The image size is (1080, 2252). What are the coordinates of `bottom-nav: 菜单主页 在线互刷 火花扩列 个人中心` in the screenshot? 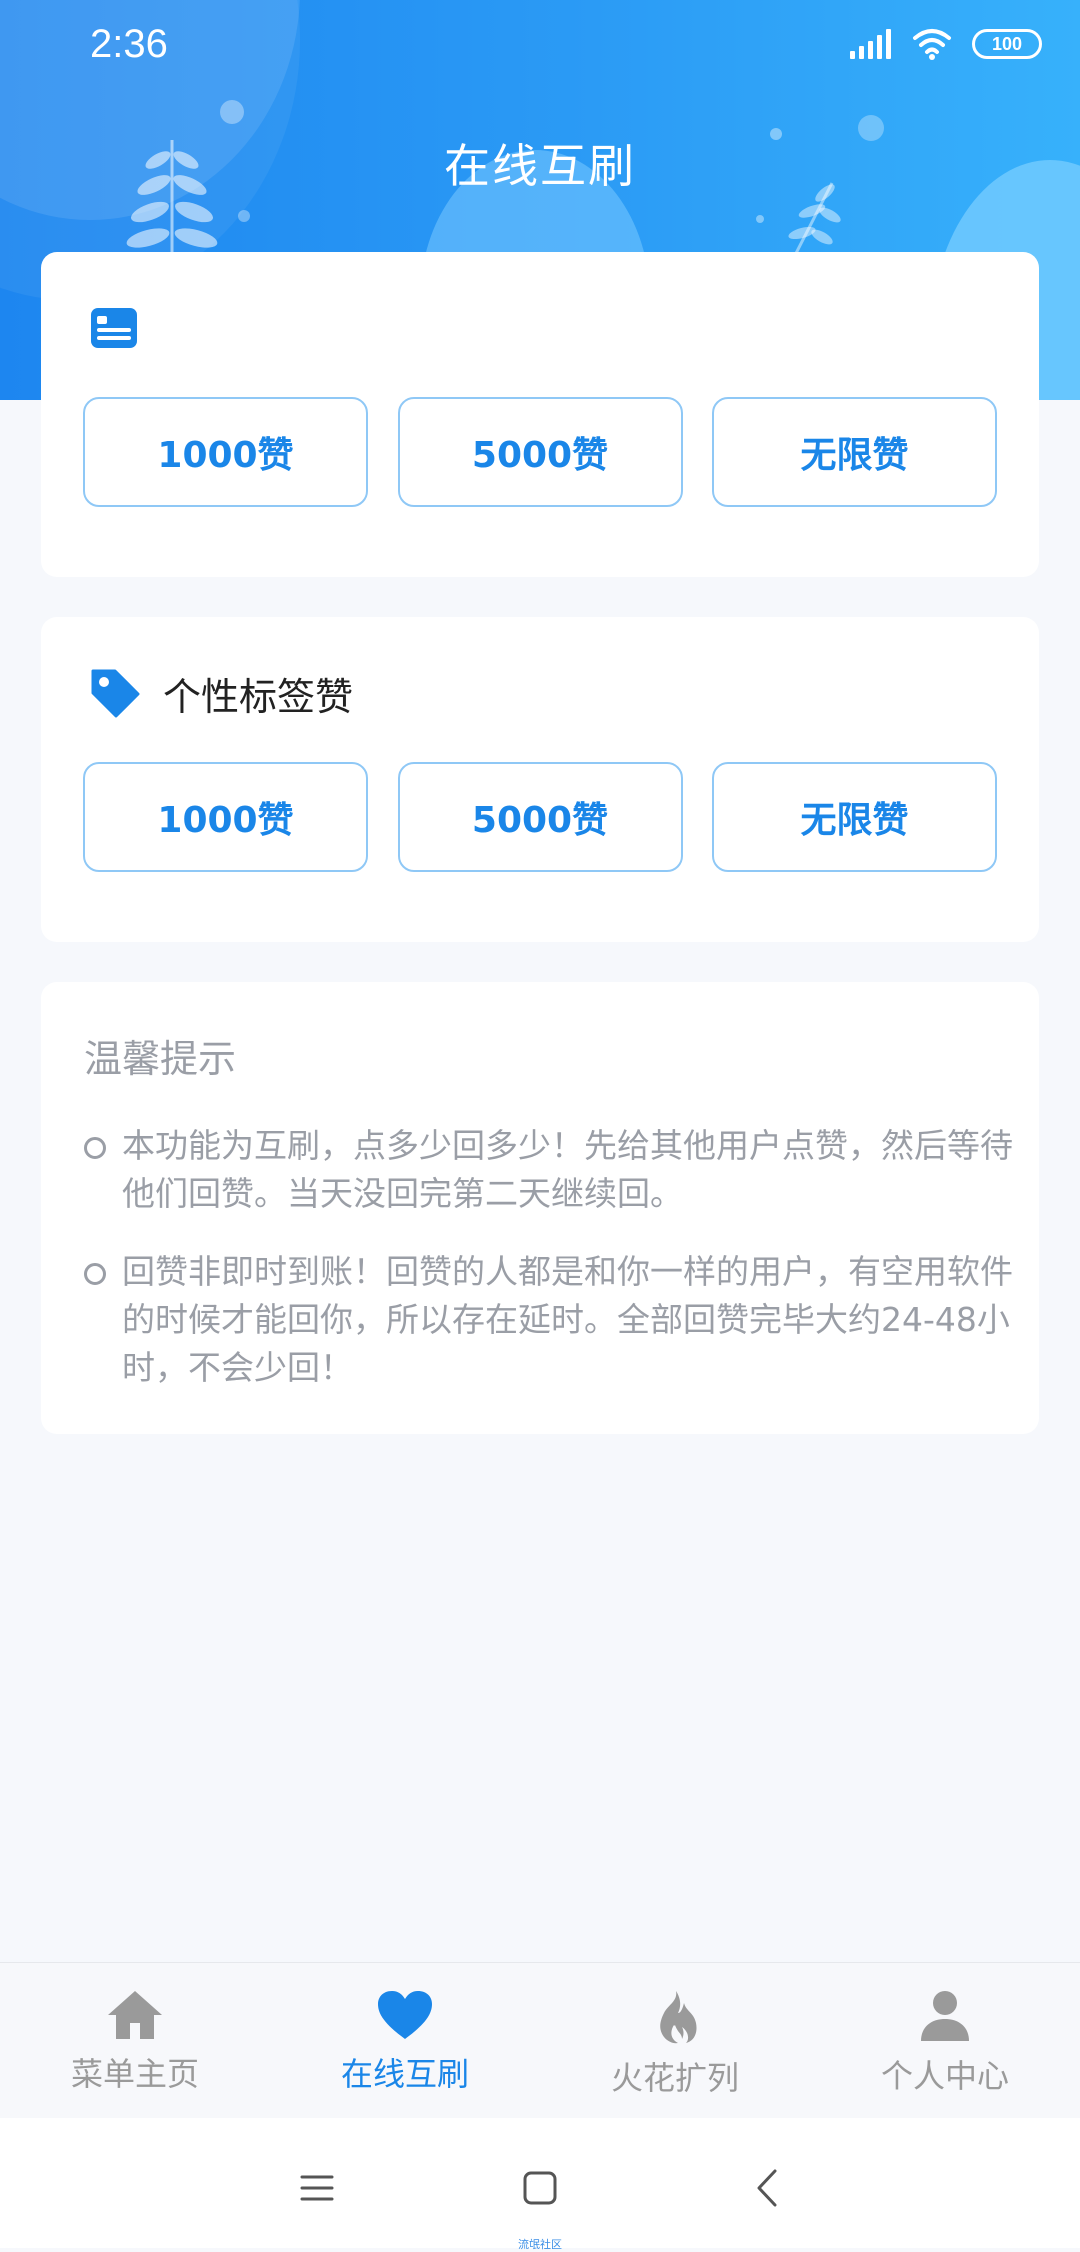 It's located at (540, 2040).